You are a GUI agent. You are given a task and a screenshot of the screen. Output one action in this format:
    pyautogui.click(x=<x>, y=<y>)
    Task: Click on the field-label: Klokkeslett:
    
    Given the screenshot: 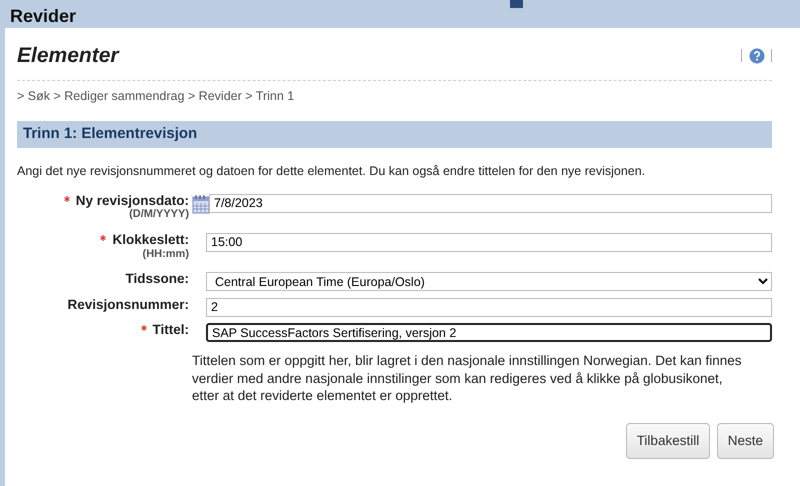 What is the action you would take?
    pyautogui.click(x=150, y=239)
    